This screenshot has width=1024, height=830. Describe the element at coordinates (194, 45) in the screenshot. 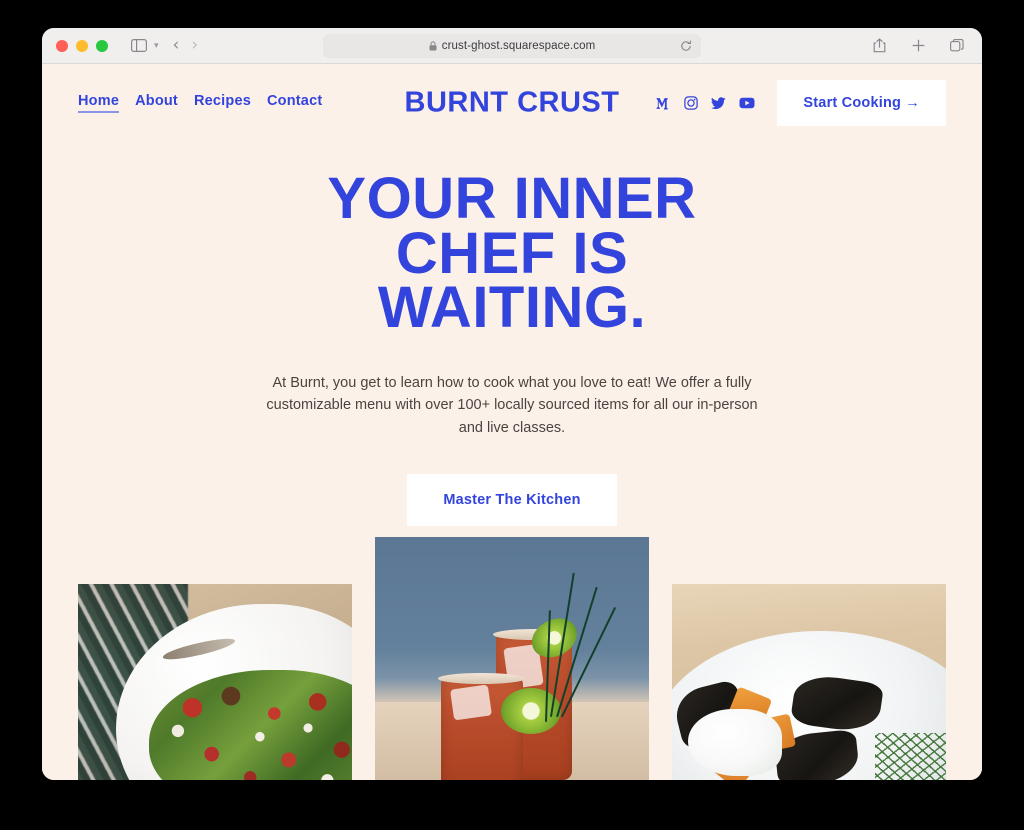

I see `forward-button: ›` at that location.